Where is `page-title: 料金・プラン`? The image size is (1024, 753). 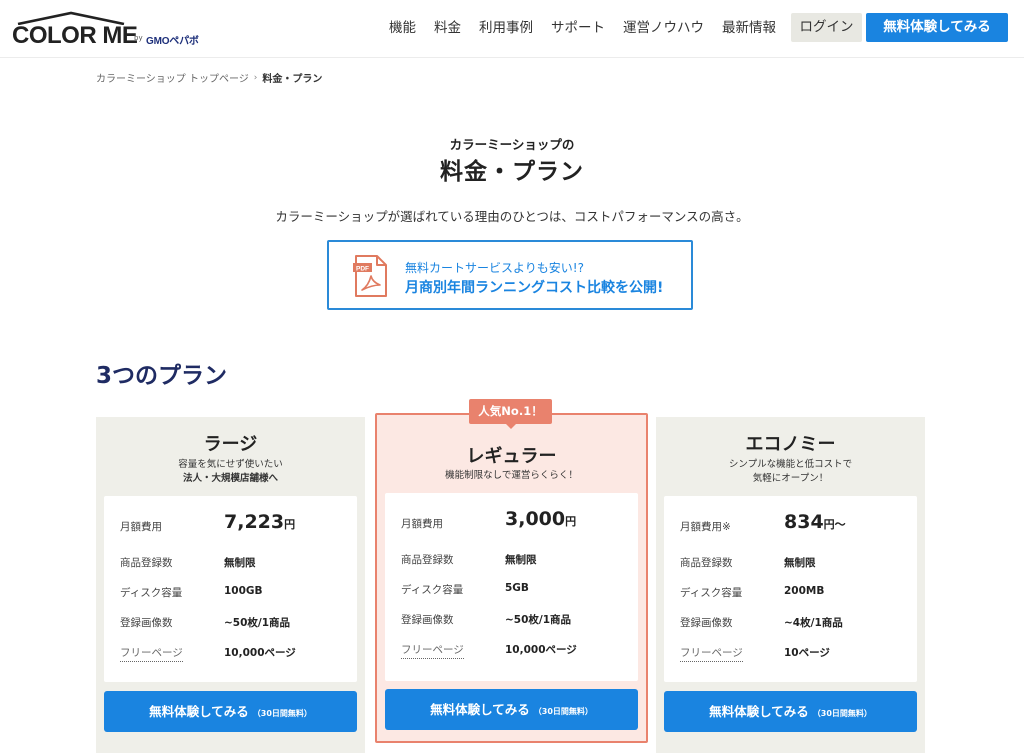 page-title: 料金・プラン is located at coordinates (512, 172).